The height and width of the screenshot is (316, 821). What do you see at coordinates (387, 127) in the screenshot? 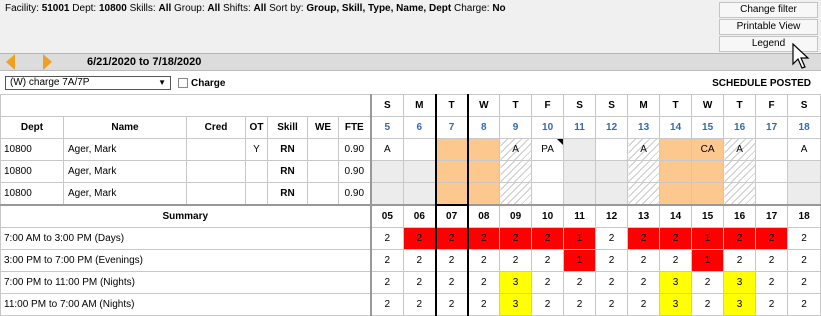
I see `day-number: 5` at bounding box center [387, 127].